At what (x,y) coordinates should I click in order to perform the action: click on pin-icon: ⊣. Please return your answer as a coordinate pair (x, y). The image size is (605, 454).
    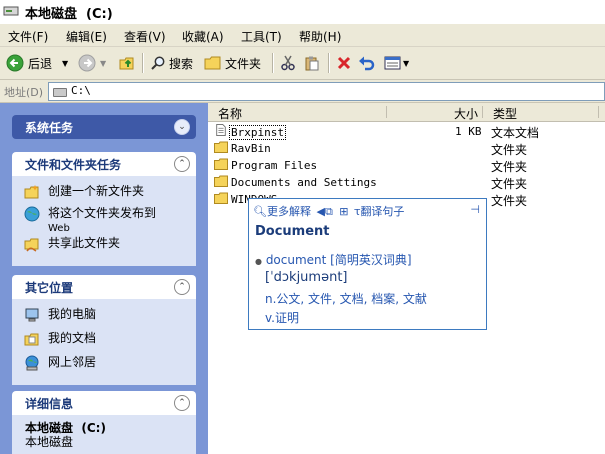
    Looking at the image, I should click on (475, 209).